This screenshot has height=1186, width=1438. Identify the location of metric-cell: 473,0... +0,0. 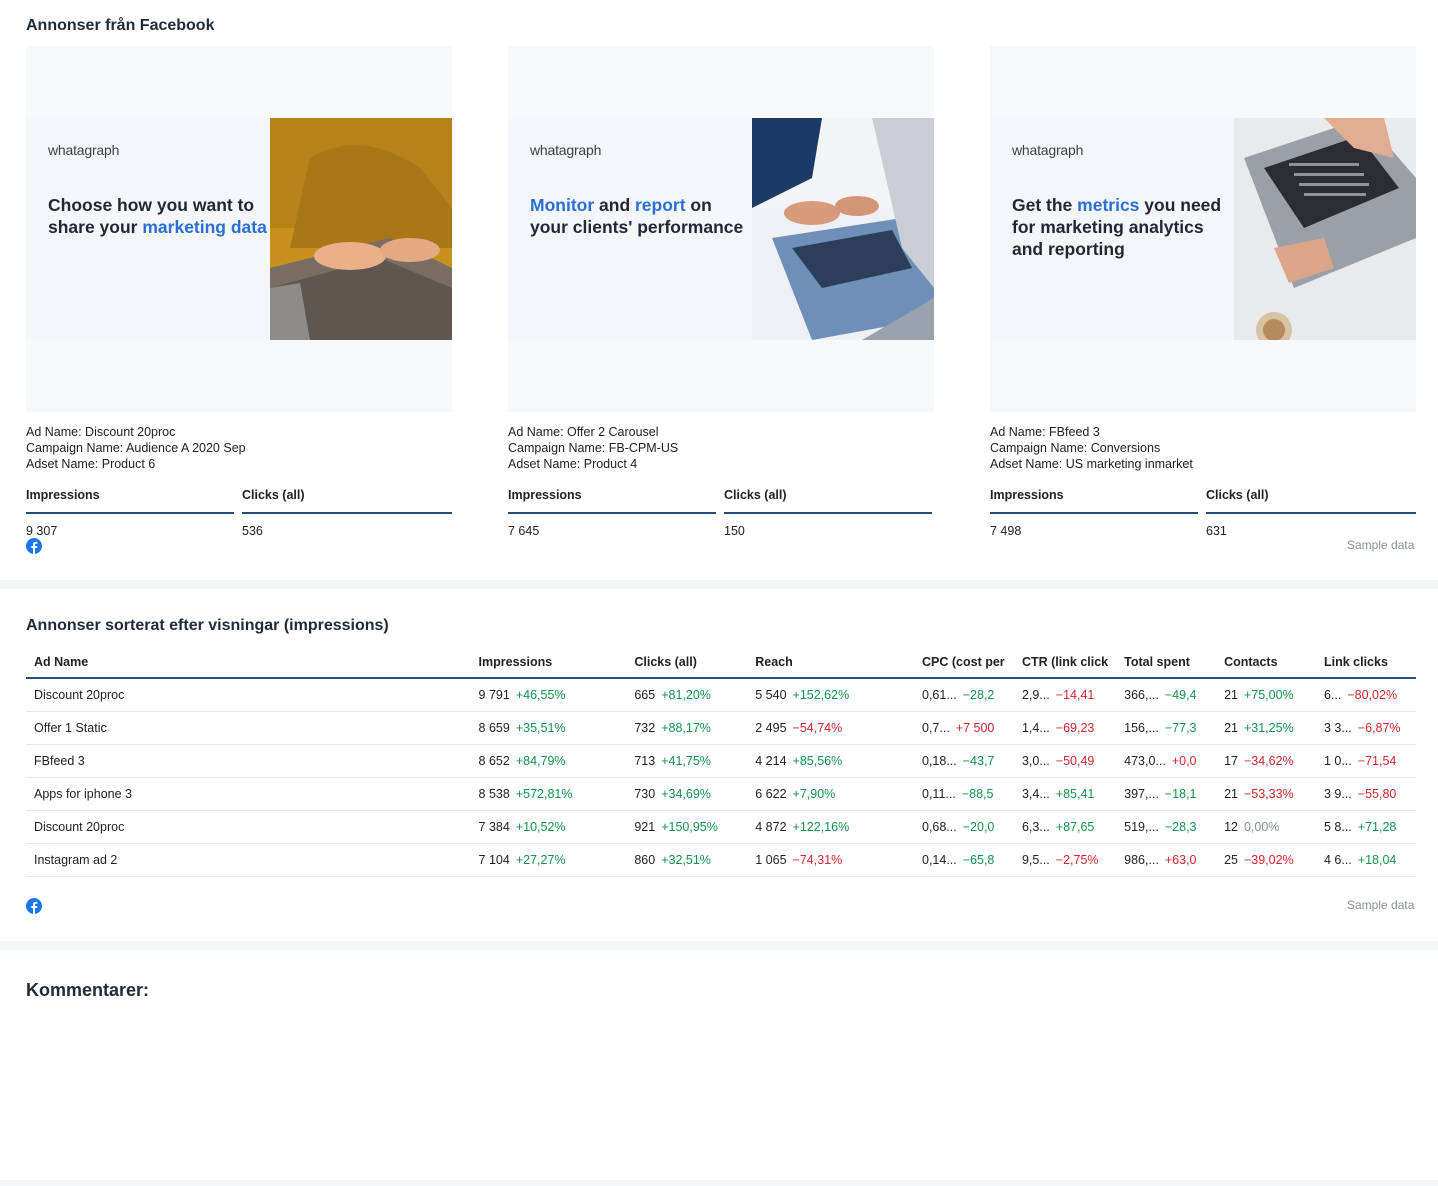
(1166, 761).